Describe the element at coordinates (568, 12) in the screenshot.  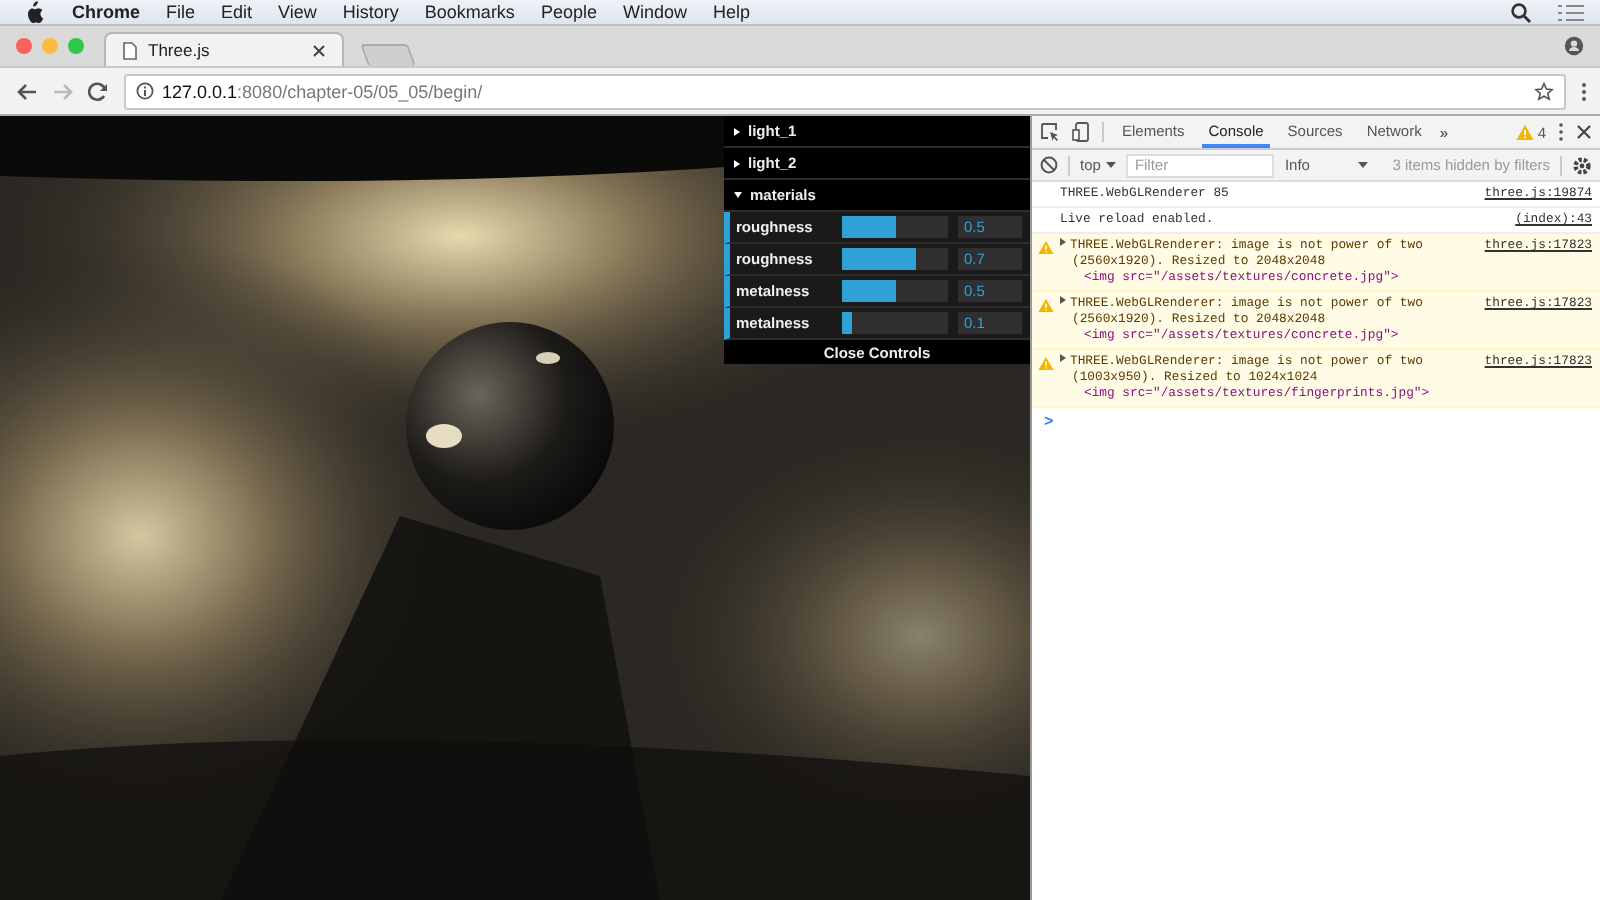
I see `menu-item: People` at that location.